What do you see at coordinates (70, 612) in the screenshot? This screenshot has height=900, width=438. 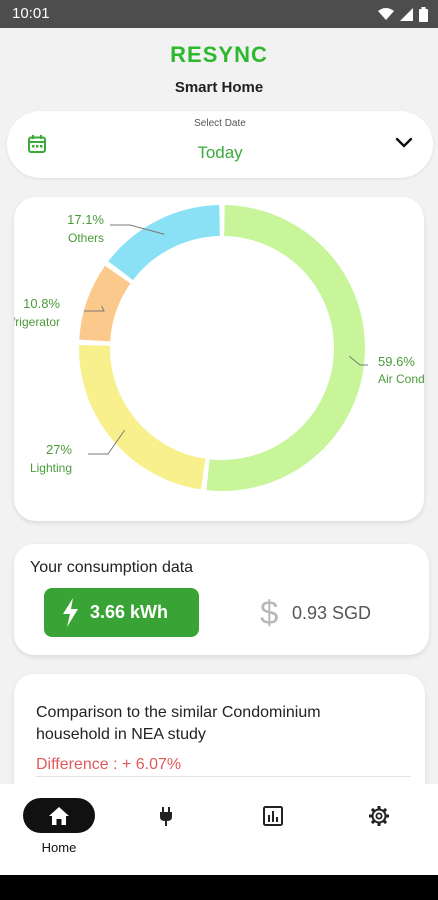 I see `lightning-bolt-icon` at bounding box center [70, 612].